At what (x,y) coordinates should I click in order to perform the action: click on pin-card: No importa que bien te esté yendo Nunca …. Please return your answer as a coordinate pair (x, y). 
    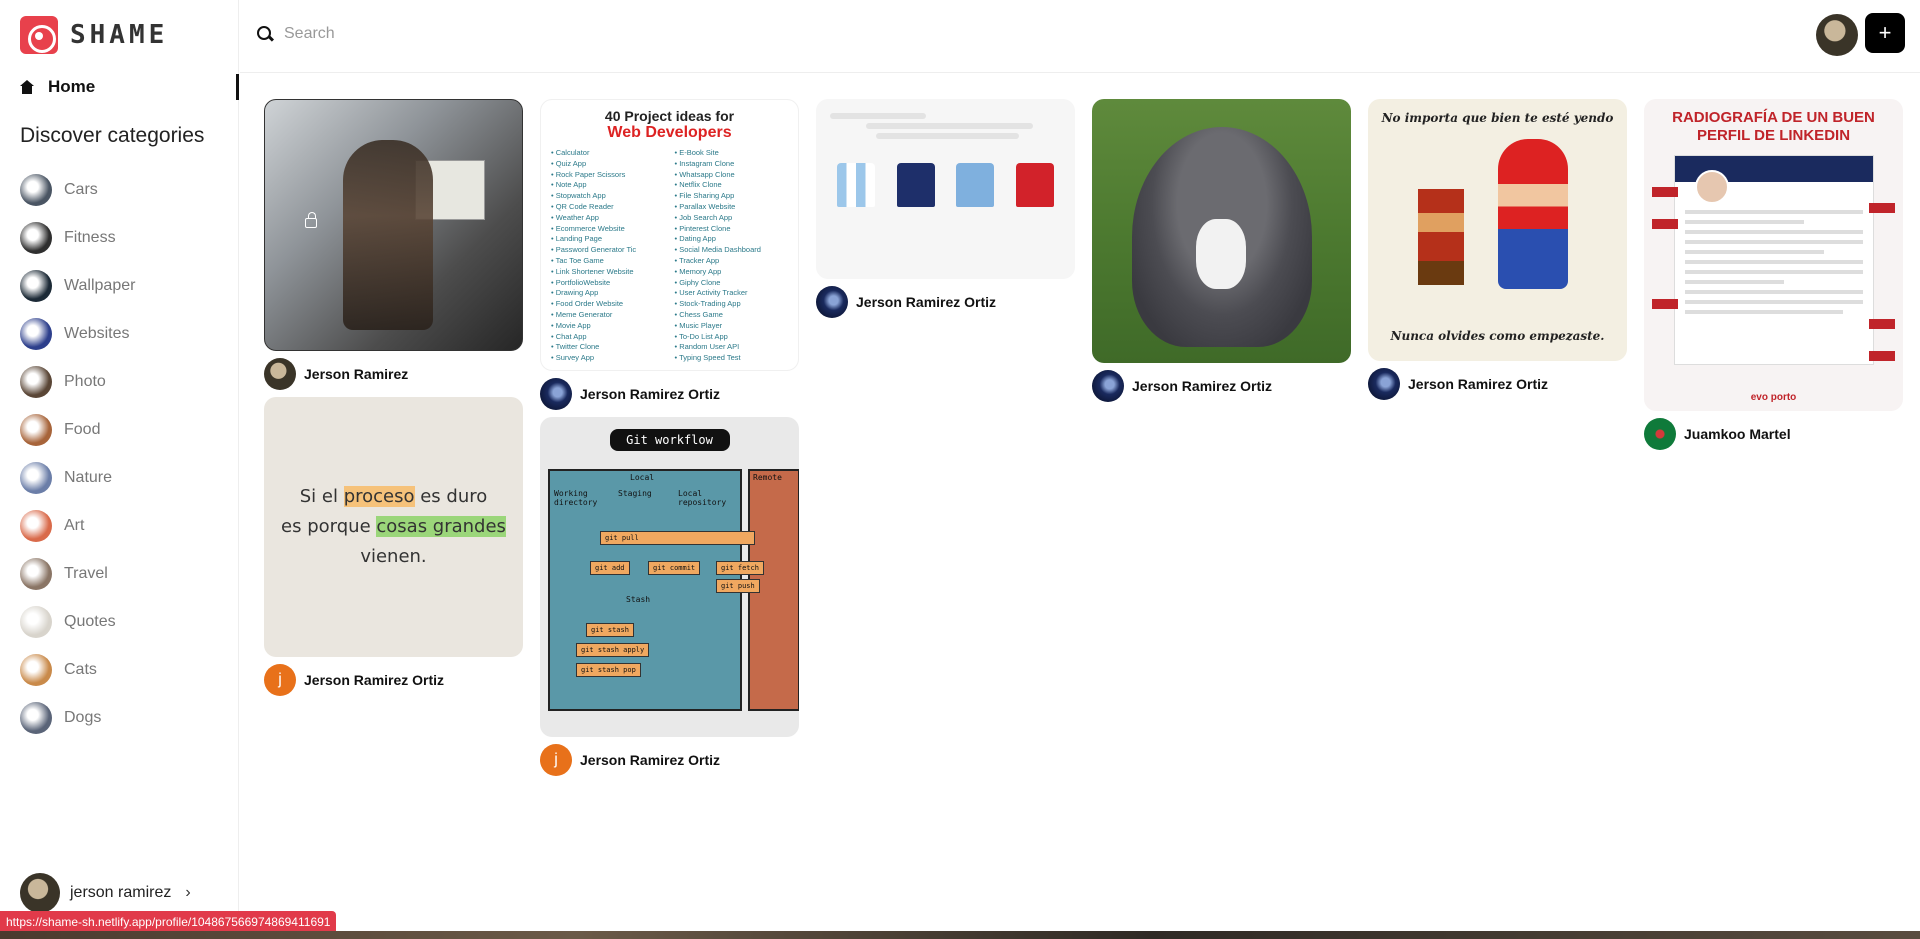
    Looking at the image, I should click on (1497, 251).